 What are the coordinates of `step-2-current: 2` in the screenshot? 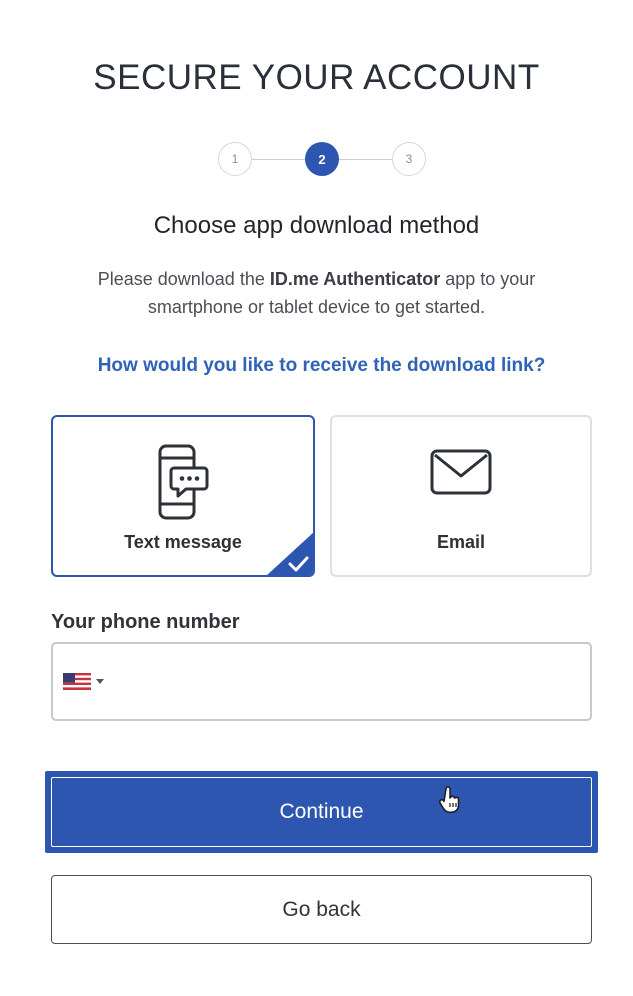 It's located at (322, 159).